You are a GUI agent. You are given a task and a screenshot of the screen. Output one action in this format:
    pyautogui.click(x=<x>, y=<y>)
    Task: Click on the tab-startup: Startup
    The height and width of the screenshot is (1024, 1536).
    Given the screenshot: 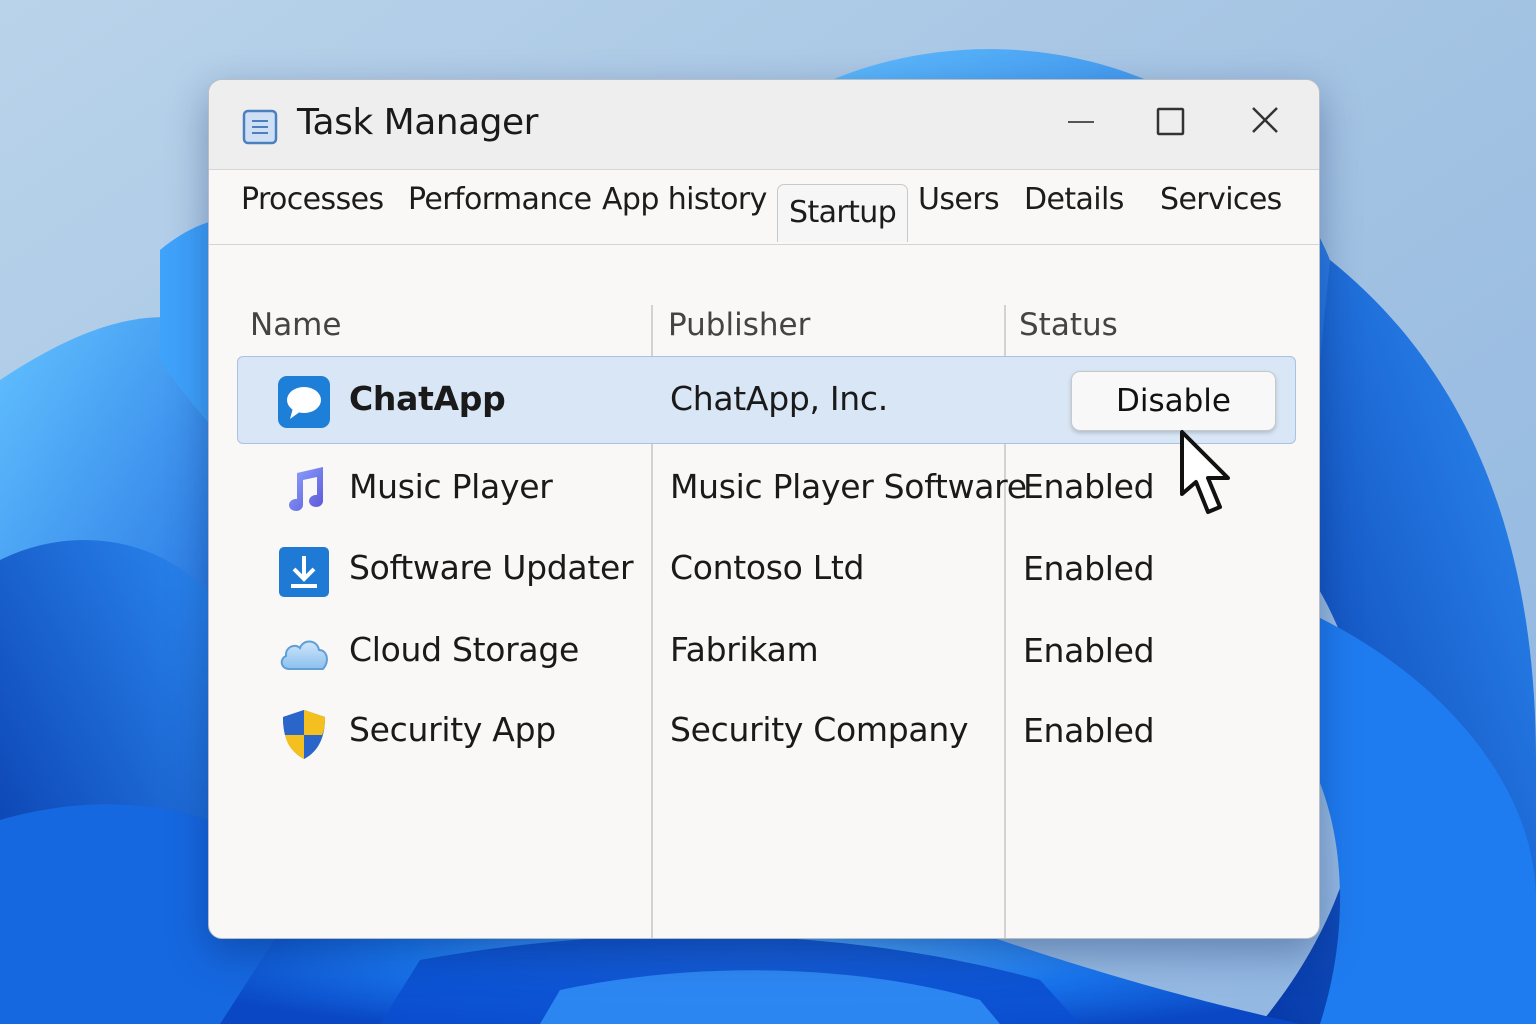 What is the action you would take?
    pyautogui.click(x=843, y=213)
    